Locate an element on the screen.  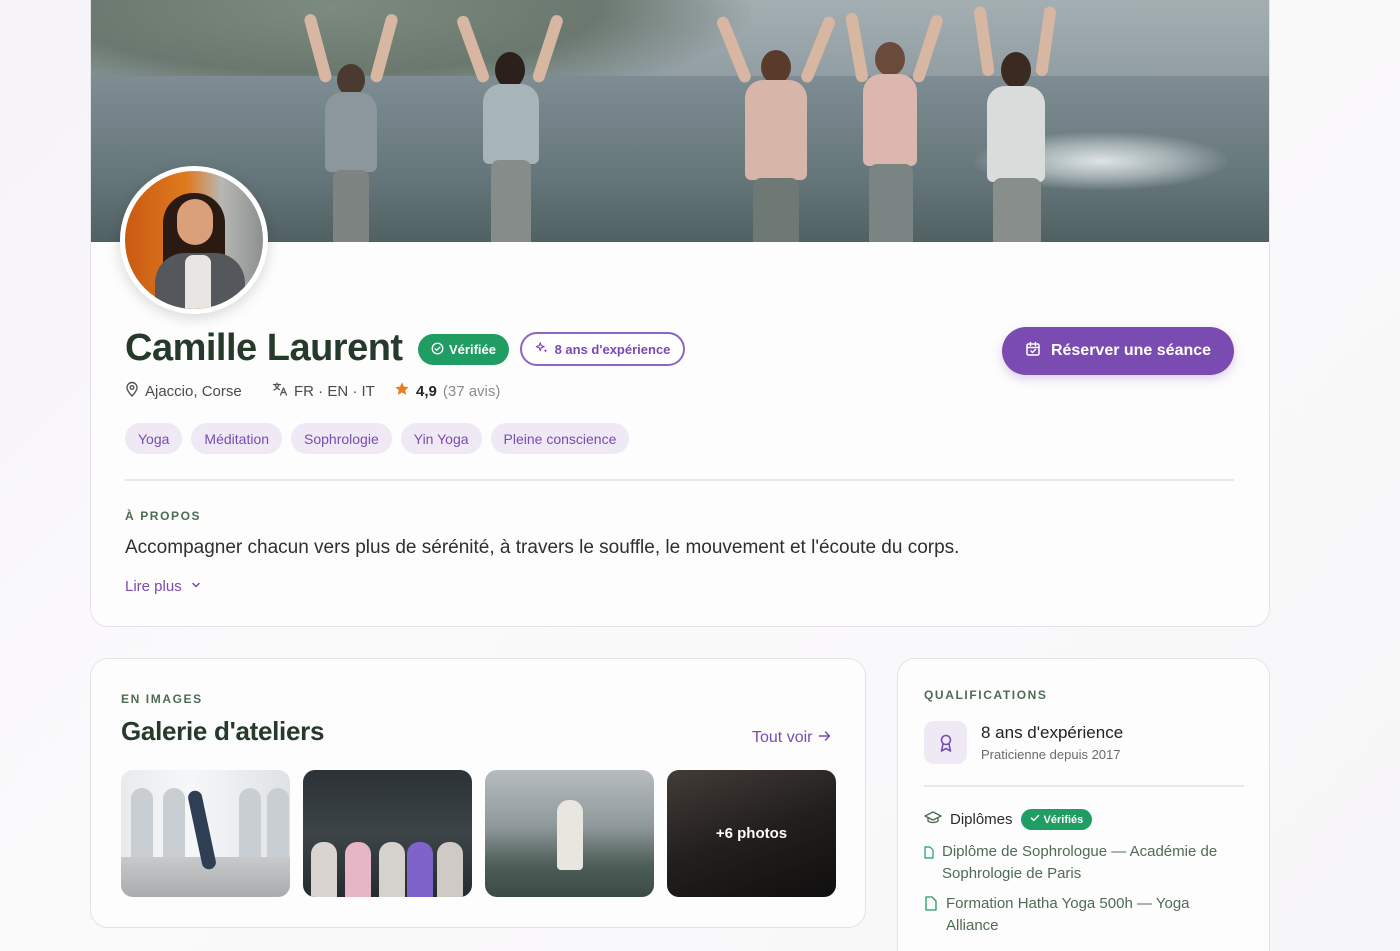
sparkles-icon is located at coordinates (542, 349).